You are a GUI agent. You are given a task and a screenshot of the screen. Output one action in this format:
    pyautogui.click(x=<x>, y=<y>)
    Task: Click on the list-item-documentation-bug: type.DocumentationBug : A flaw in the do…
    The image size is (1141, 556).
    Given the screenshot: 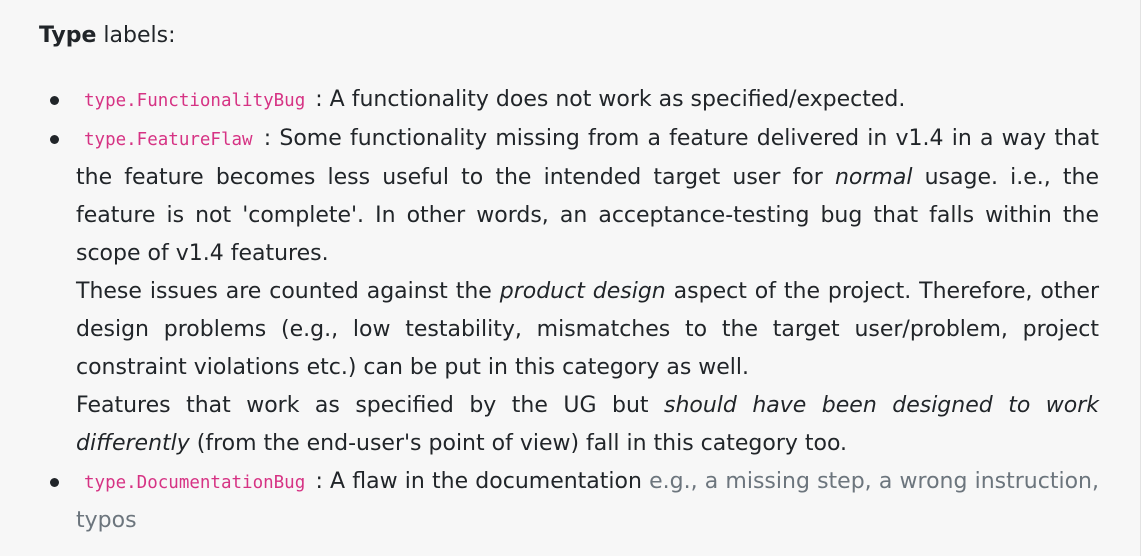 What is the action you would take?
    pyautogui.click(x=574, y=501)
    